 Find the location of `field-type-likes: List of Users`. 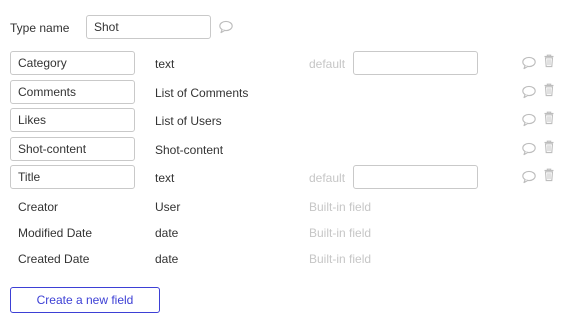

field-type-likes: List of Users is located at coordinates (188, 121).